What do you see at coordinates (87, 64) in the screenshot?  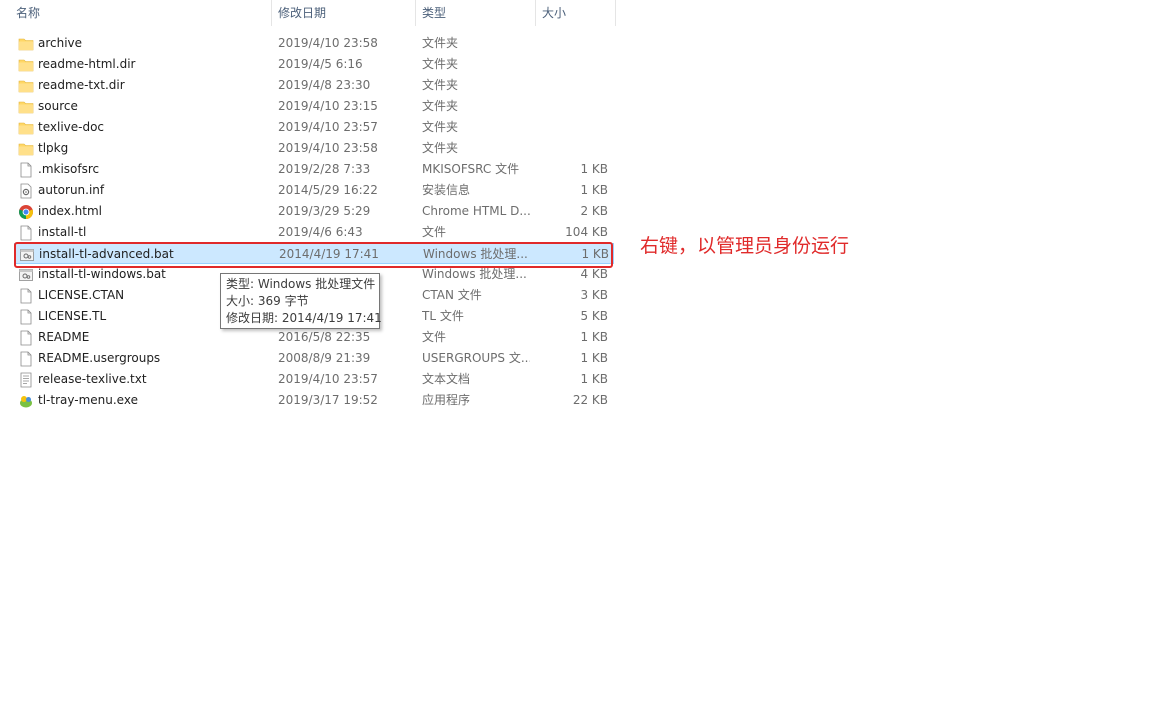 I see `file-name: readme-html.dir` at bounding box center [87, 64].